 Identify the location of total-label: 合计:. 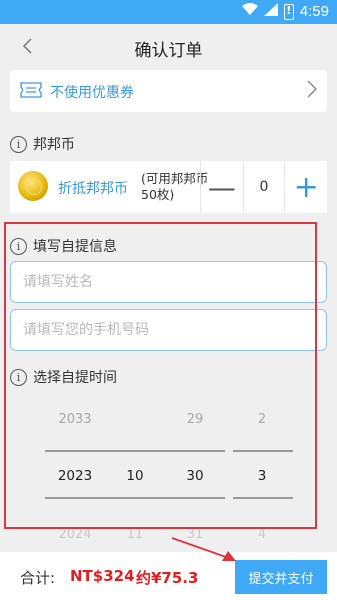
(38, 578).